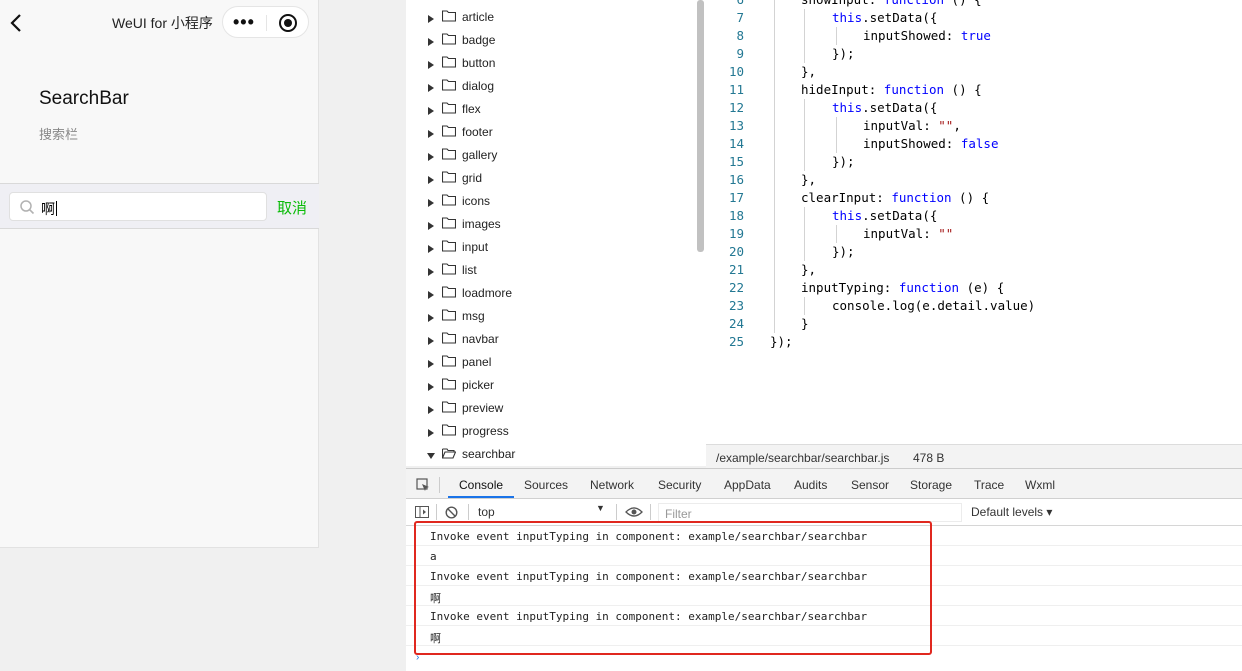 Image resolution: width=1242 pixels, height=671 pixels. What do you see at coordinates (556, 363) in the screenshot?
I see `tree-folder-panel: panel` at bounding box center [556, 363].